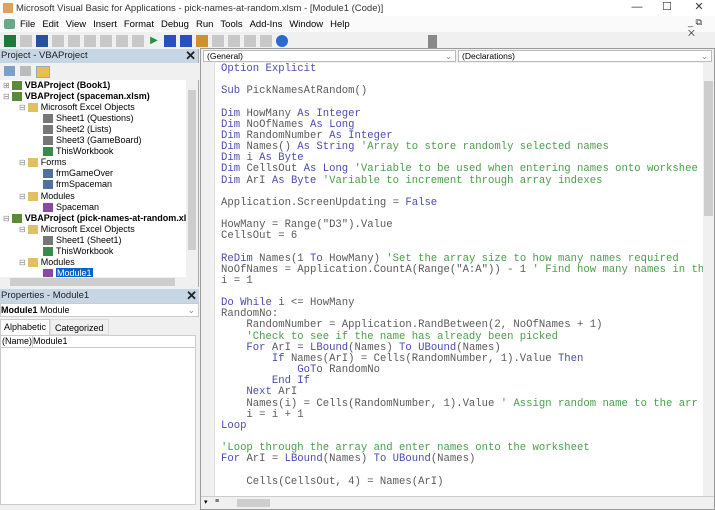  What do you see at coordinates (48, 174) in the screenshot?
I see `form-icon` at bounding box center [48, 174].